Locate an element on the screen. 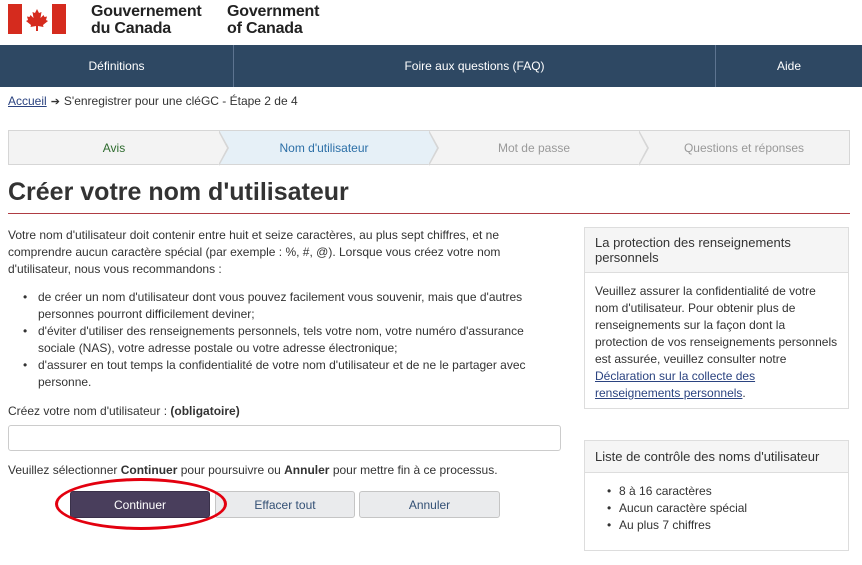  government-name-en: Government of Canada is located at coordinates (273, 20).